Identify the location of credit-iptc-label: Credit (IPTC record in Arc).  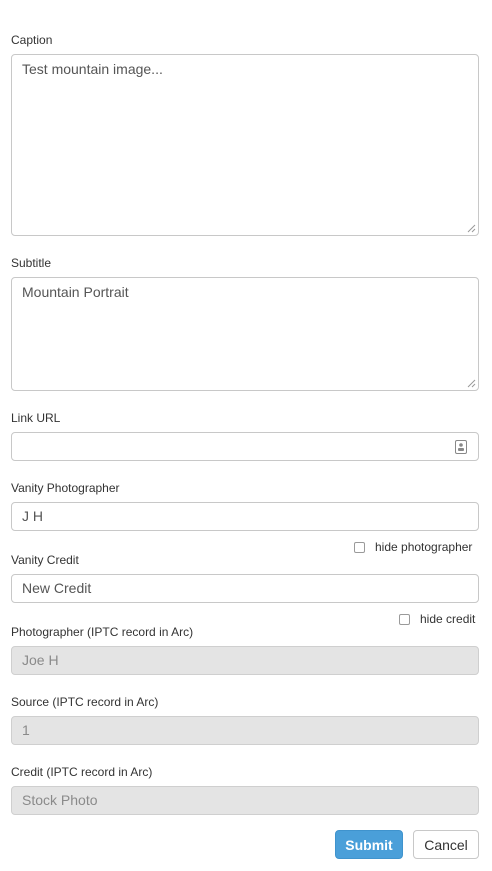
(82, 772).